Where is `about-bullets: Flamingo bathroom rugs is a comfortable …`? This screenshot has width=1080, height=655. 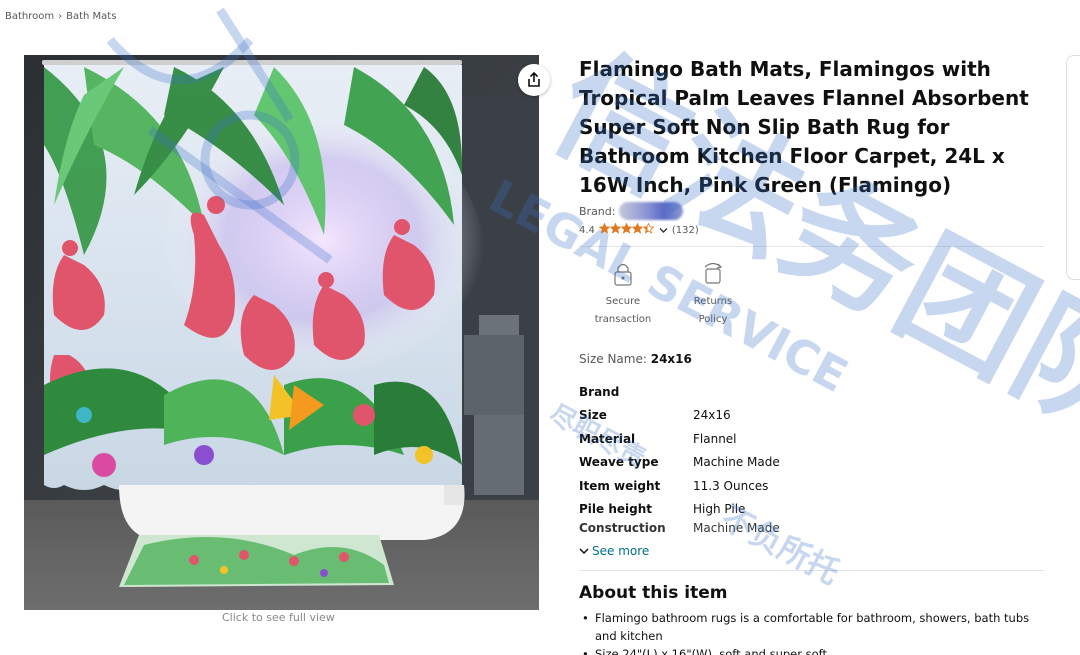 about-bullets: Flamingo bathroom rugs is a comfortable … is located at coordinates (814, 632).